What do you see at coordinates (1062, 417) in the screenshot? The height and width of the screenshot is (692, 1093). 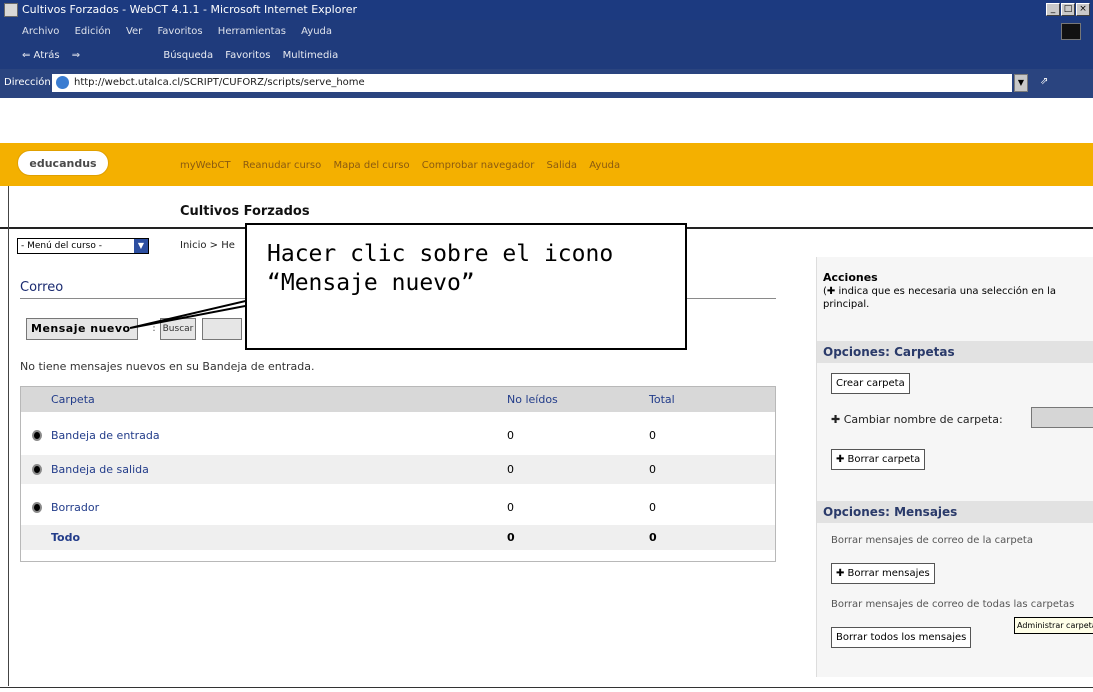 I see `rename-folder-input` at bounding box center [1062, 417].